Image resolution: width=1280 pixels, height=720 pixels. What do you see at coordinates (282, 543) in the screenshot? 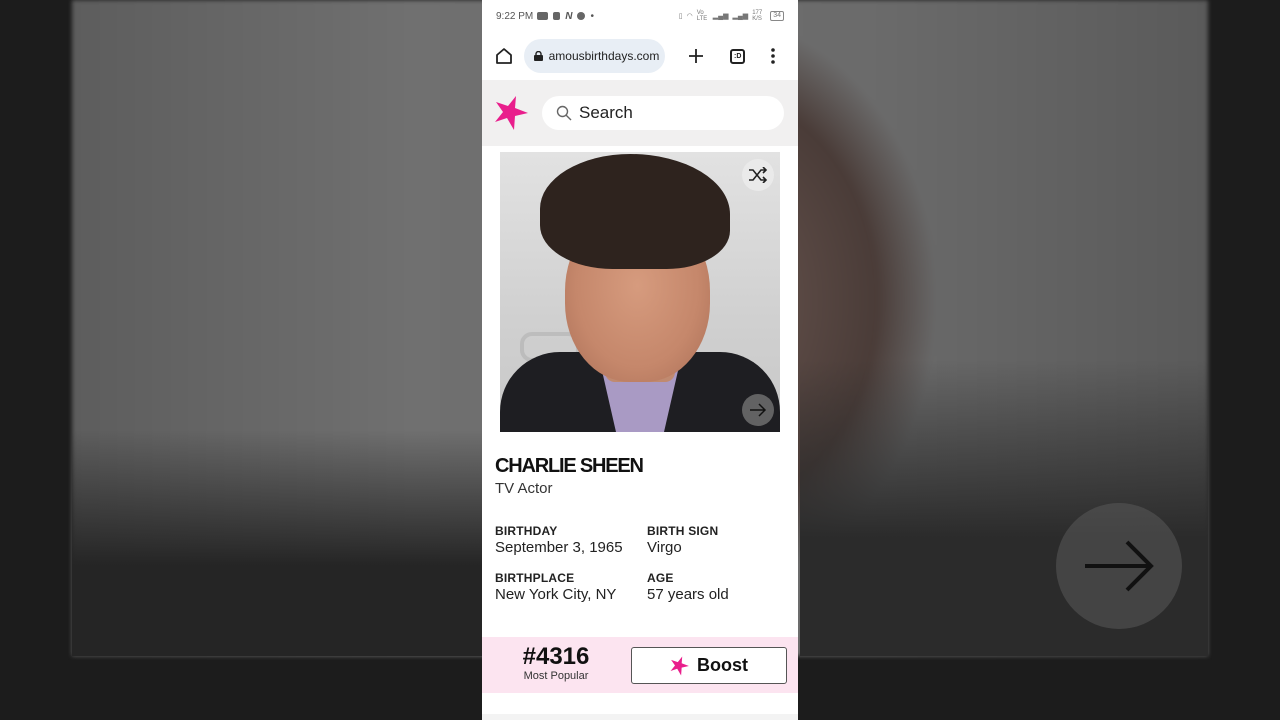
I see `background-shade-left` at bounding box center [282, 543].